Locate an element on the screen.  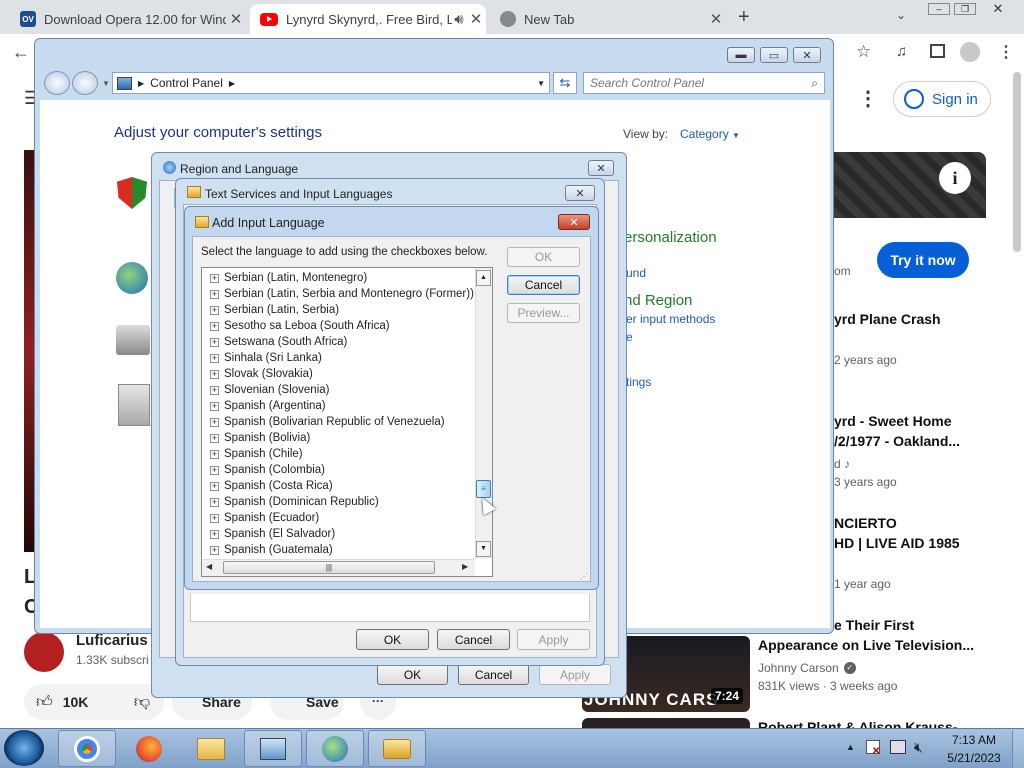
text-services-cancel-button: Cancel is located at coordinates (473, 639).